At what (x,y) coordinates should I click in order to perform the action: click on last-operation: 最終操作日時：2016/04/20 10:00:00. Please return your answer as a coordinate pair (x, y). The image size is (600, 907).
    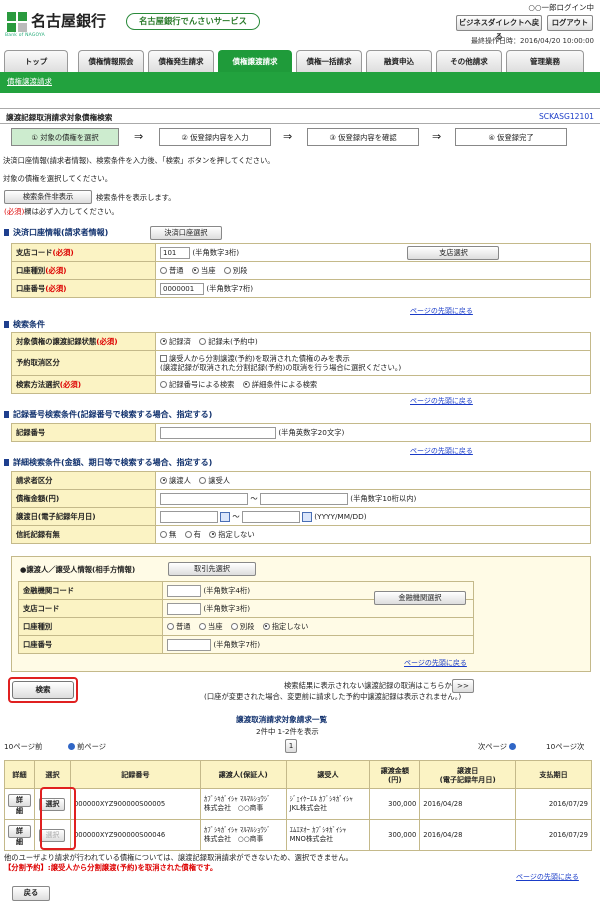
    Looking at the image, I should click on (532, 41).